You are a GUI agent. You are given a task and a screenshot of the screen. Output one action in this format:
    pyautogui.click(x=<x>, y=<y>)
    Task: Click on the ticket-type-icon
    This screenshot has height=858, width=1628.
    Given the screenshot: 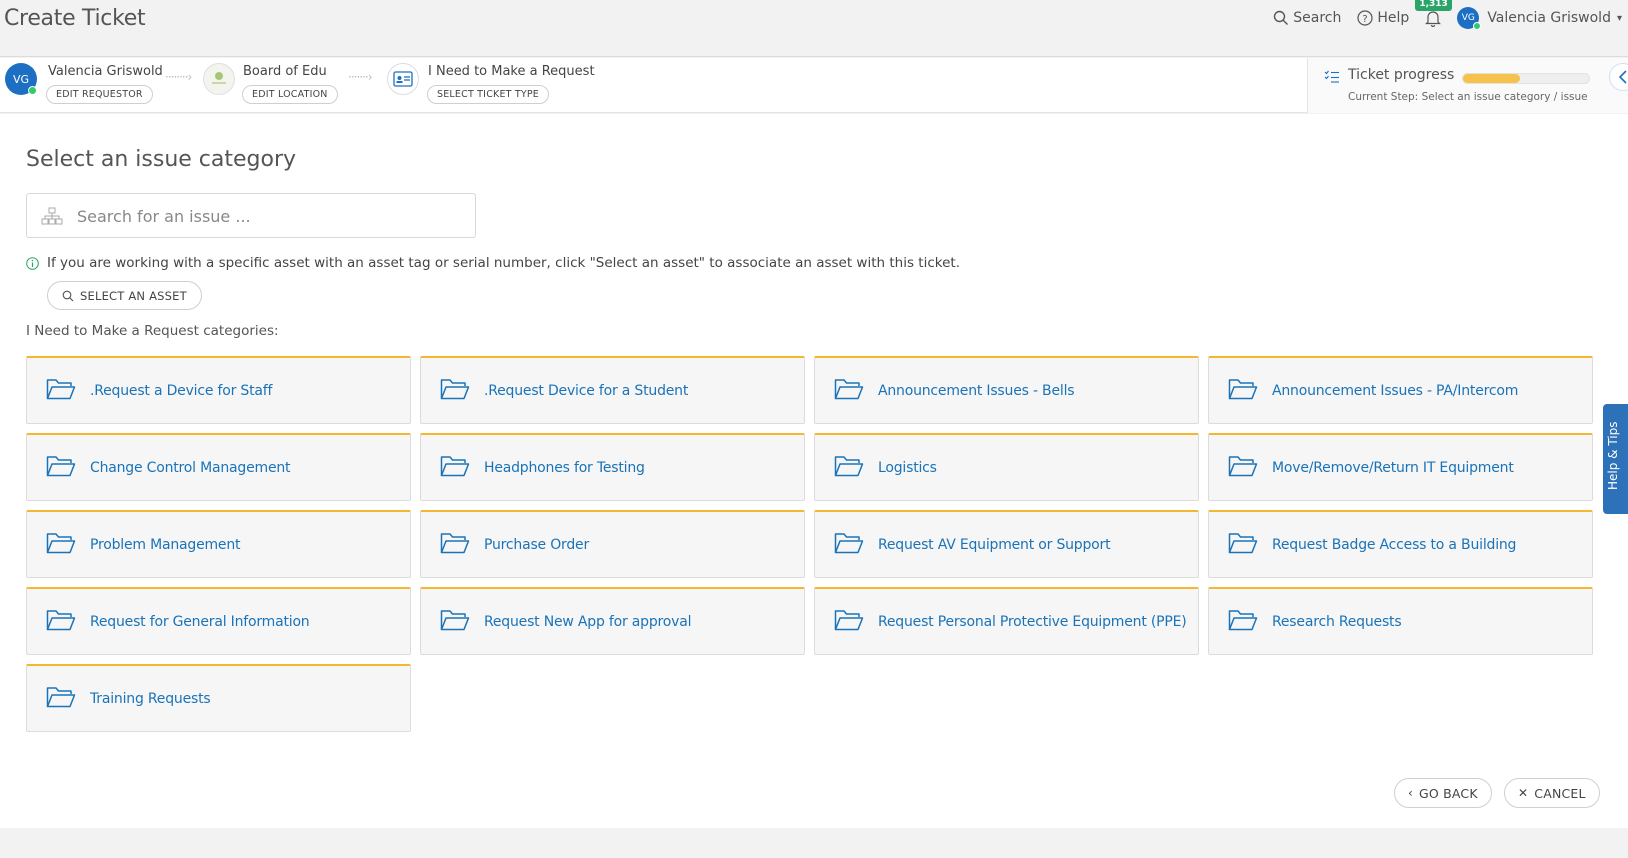 What is the action you would take?
    pyautogui.click(x=403, y=79)
    